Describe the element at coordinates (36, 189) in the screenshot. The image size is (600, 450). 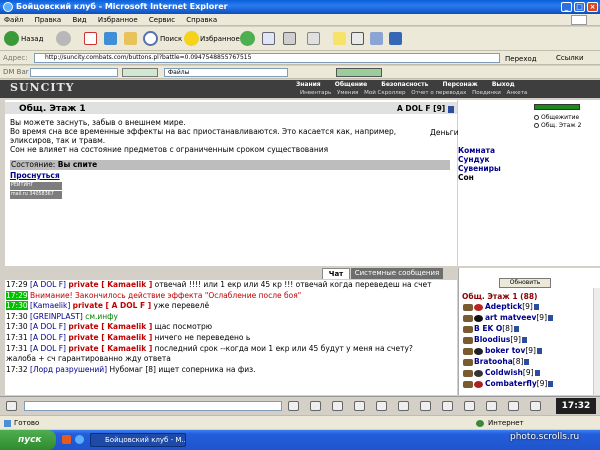
I see `rating-counter: РЕЙТИНГ 609449029` at that location.